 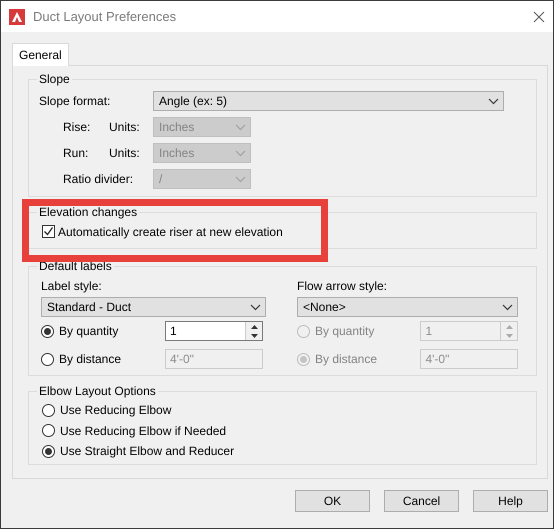 I want to click on down-arrow-icon, so click(x=254, y=336).